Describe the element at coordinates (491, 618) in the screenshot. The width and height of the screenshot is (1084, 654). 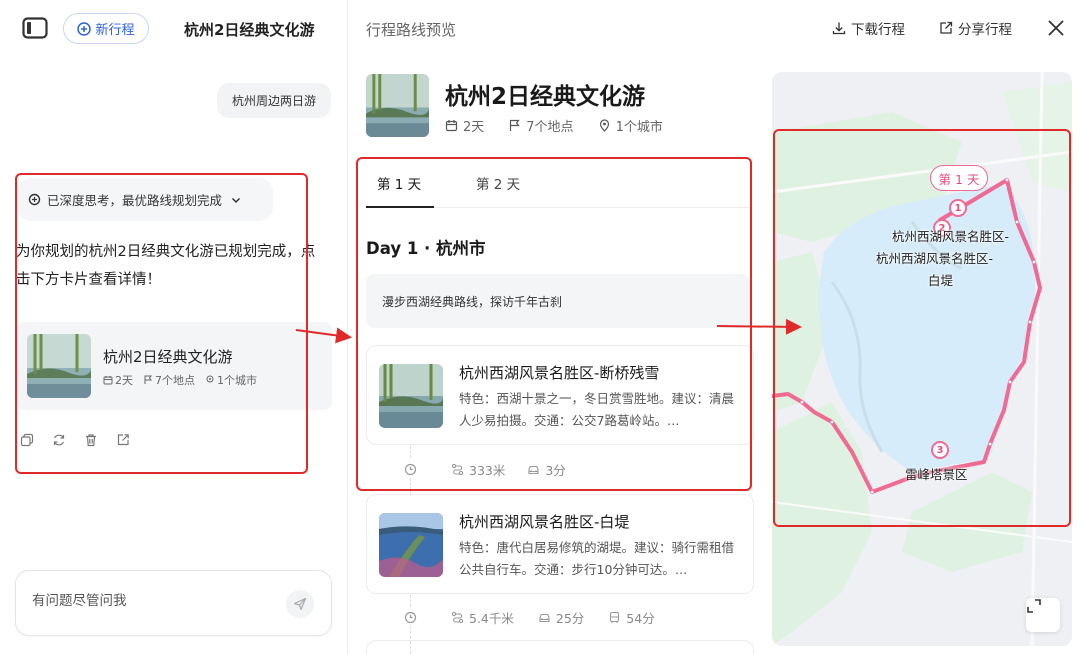
I see `transit-distance: 5.4千米` at that location.